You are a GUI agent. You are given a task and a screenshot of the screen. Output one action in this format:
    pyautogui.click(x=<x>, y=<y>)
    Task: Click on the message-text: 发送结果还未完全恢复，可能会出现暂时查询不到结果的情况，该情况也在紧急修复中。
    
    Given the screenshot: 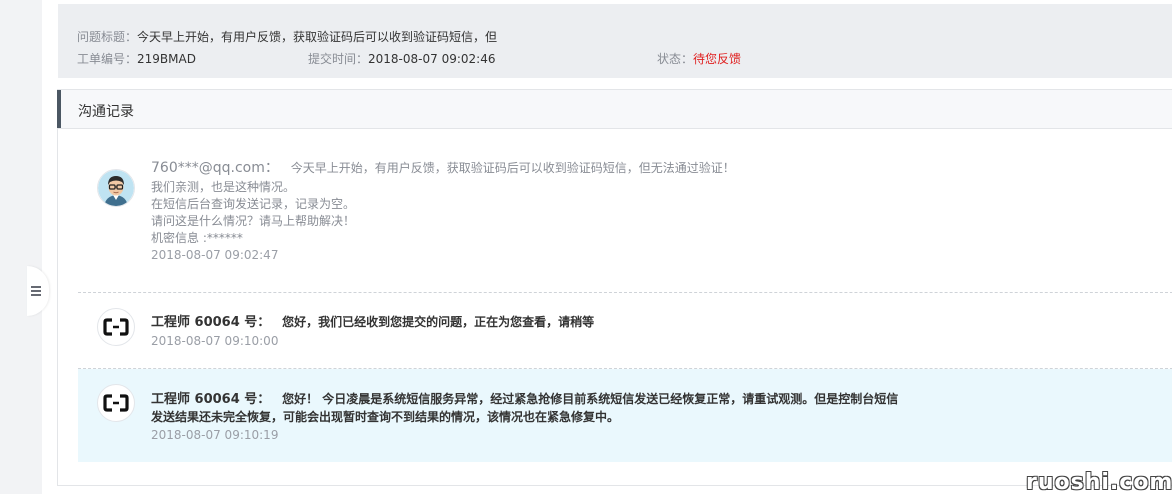 What is the action you would take?
    pyautogui.click(x=385, y=417)
    